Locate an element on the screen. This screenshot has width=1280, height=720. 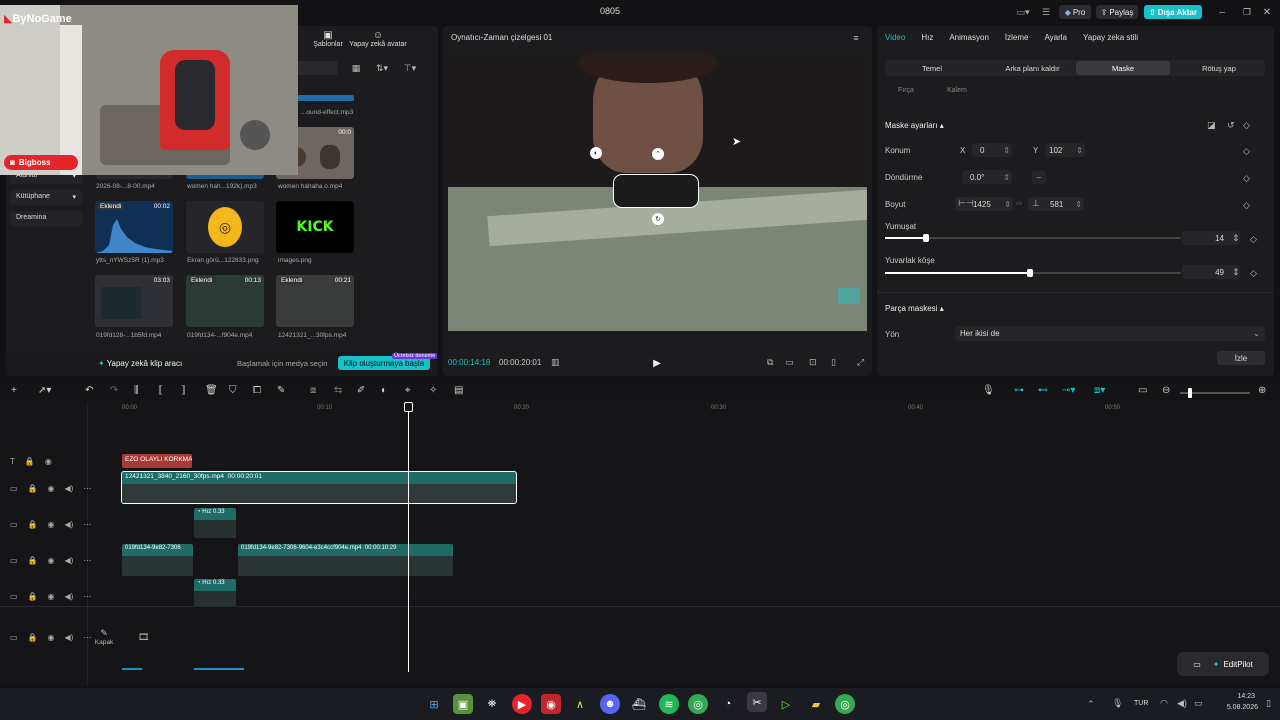
shield-icon: ⛉ is located at coordinates (233, 390).